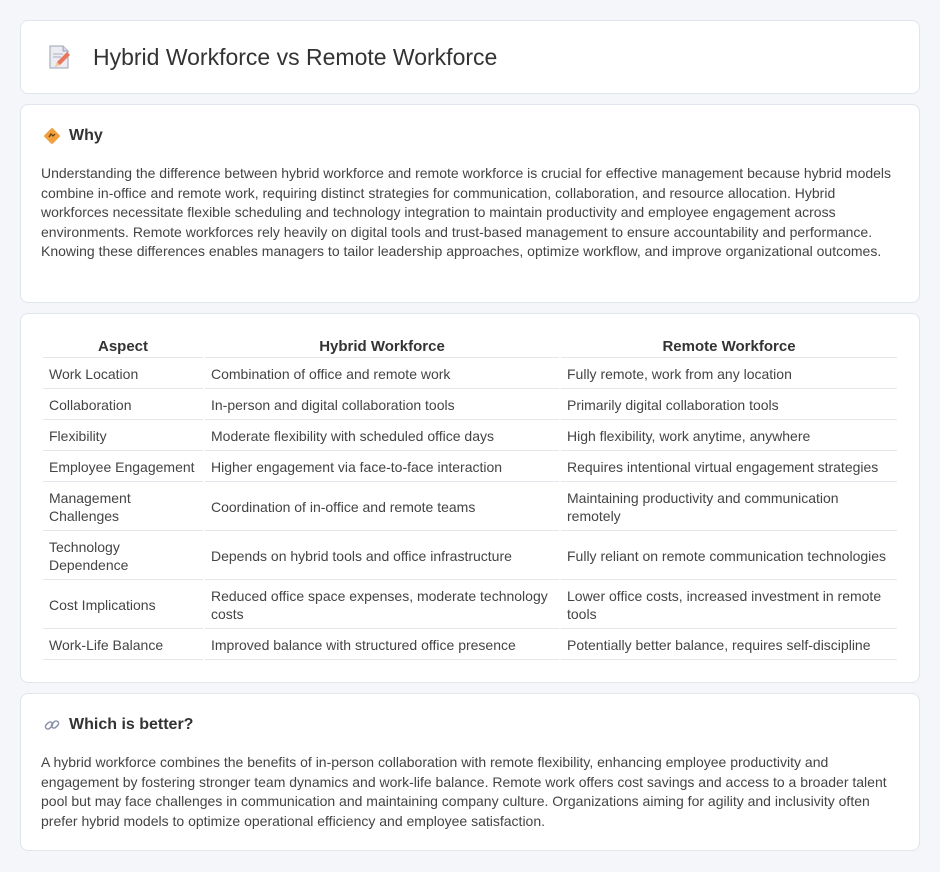 The image size is (940, 872). What do you see at coordinates (729, 404) in the screenshot?
I see `remote-cell: Primarily digital collaboration tools` at bounding box center [729, 404].